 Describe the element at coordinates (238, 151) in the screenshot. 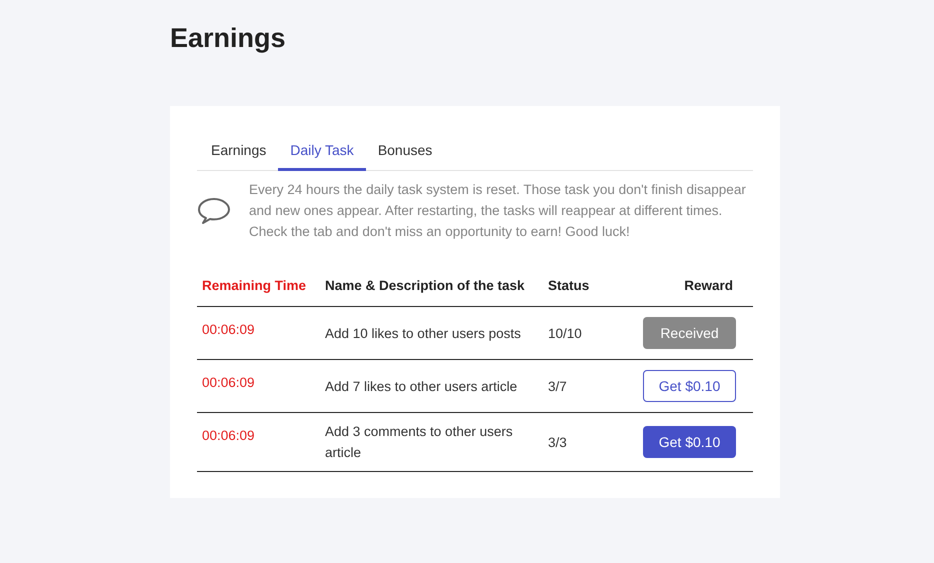

I see `tab: Earnings` at that location.